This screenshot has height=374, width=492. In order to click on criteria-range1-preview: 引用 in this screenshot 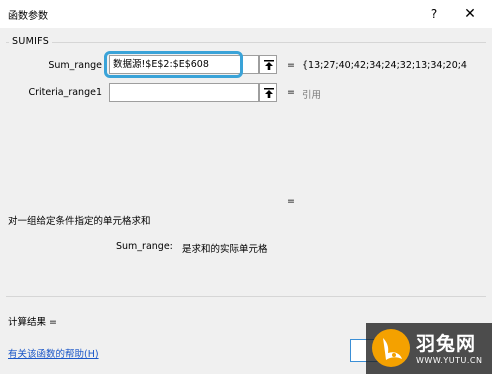, I will do `click(312, 95)`.